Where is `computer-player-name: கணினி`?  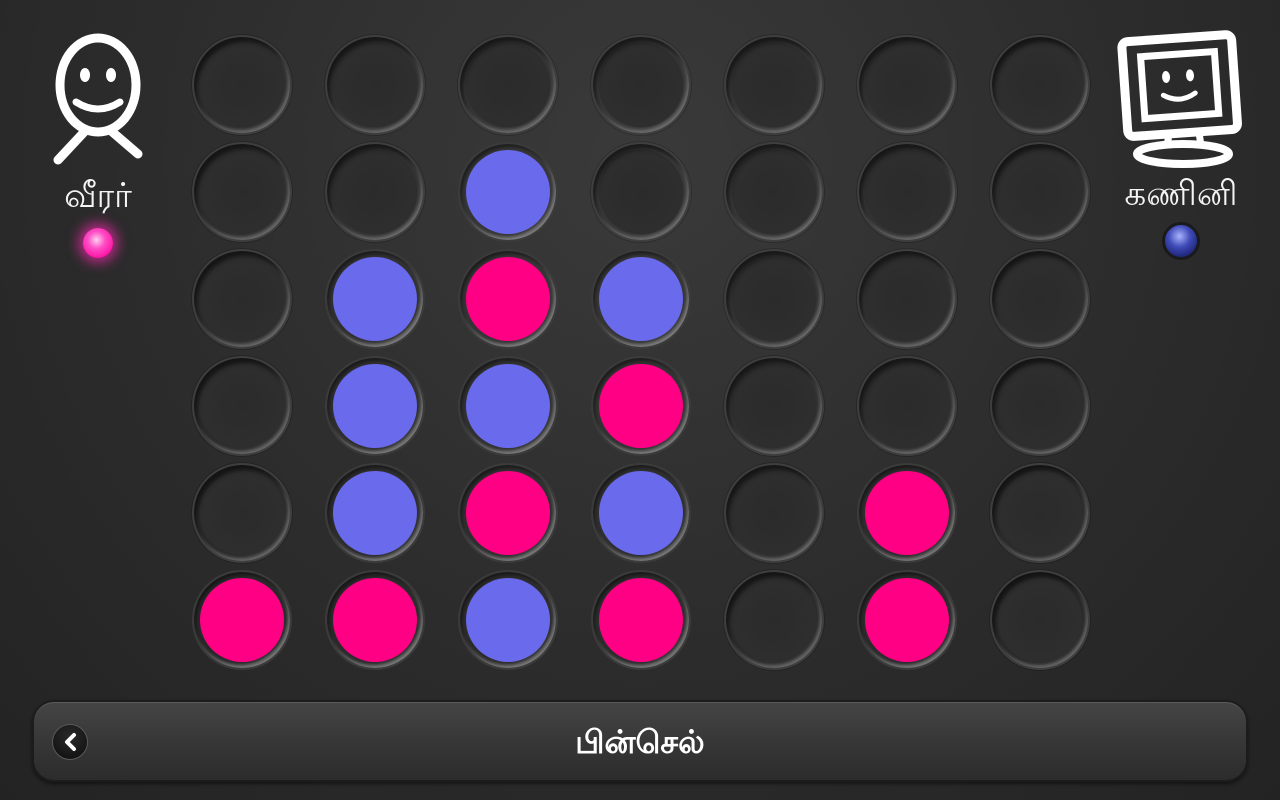 computer-player-name: கணினி is located at coordinates (1181, 194).